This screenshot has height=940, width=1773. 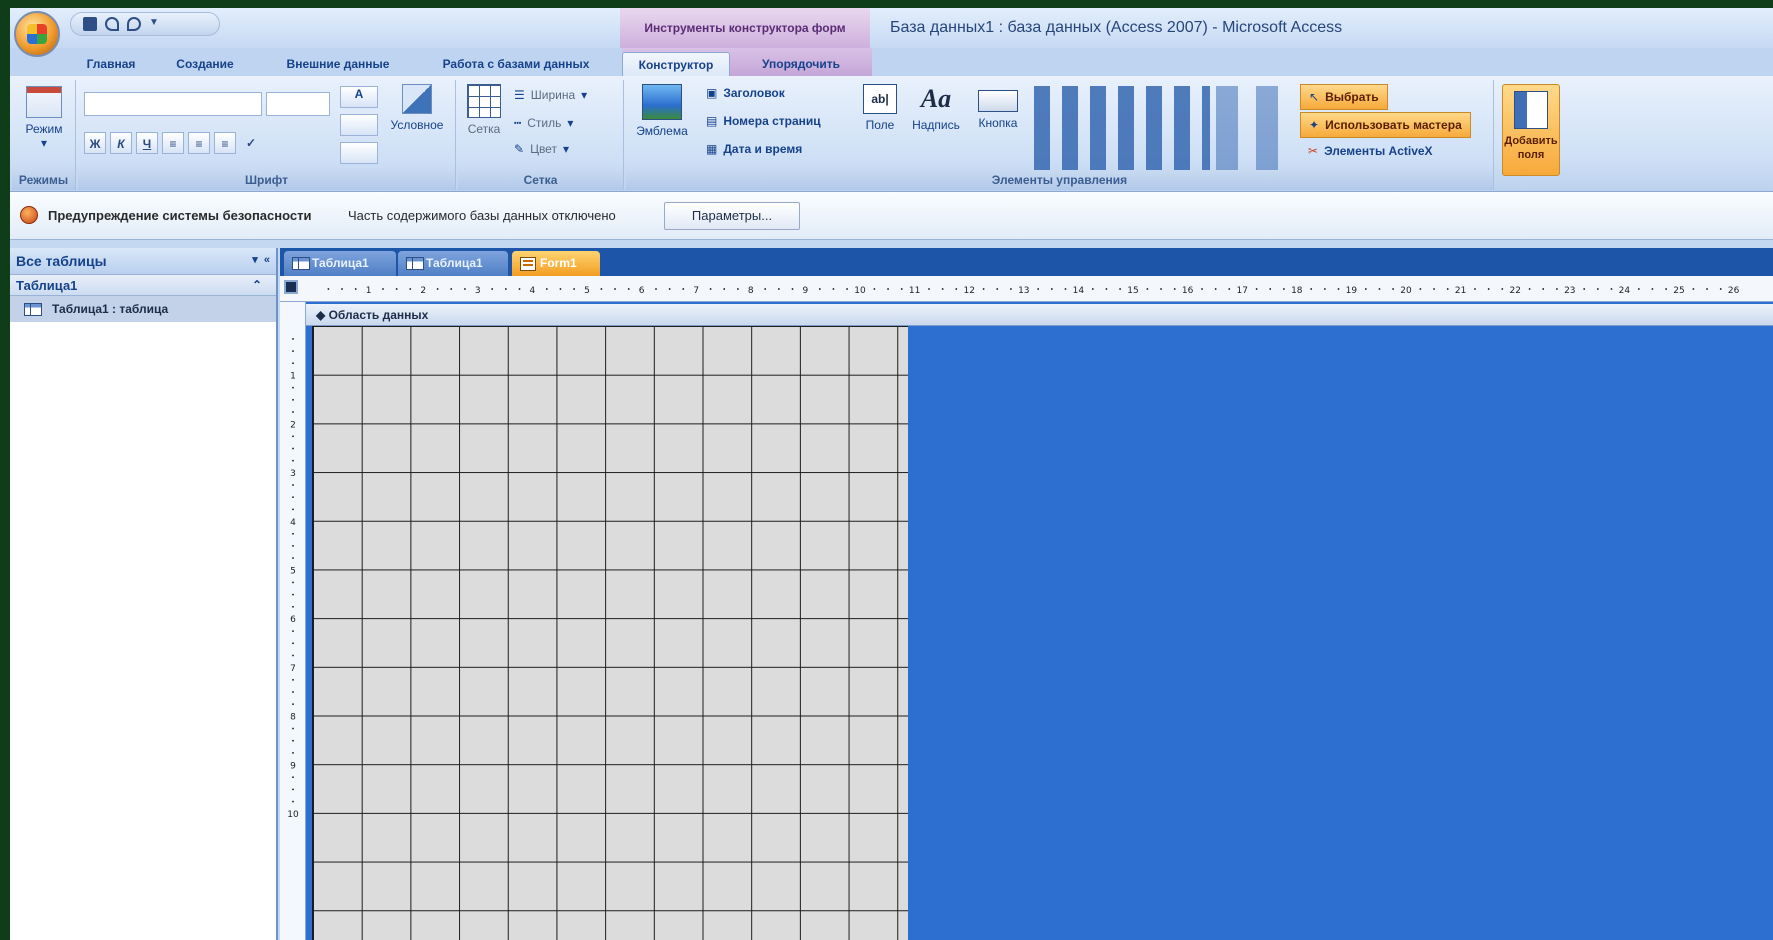 What do you see at coordinates (225, 143) in the screenshot?
I see `align-right-icon: ≡` at bounding box center [225, 143].